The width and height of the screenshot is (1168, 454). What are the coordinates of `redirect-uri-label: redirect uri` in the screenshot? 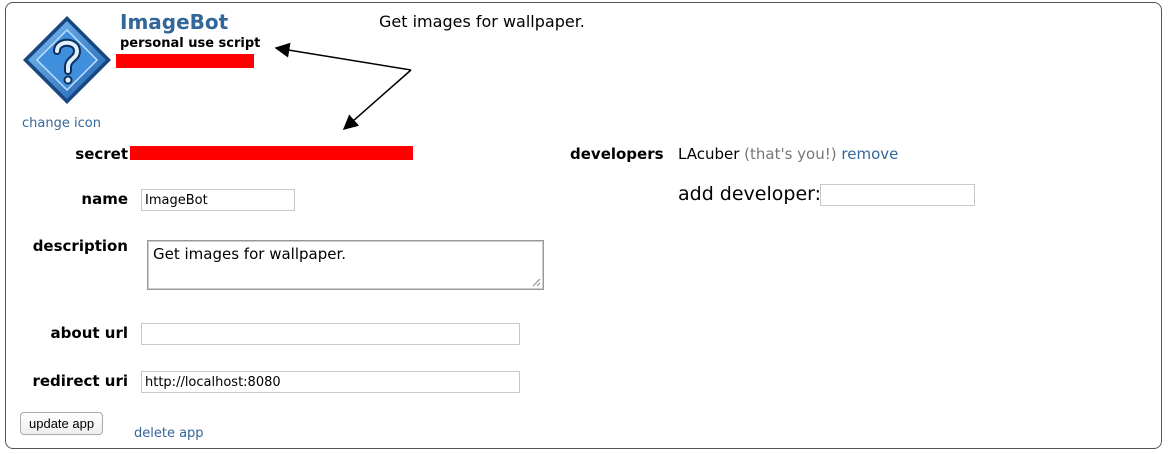 It's located at (80, 381).